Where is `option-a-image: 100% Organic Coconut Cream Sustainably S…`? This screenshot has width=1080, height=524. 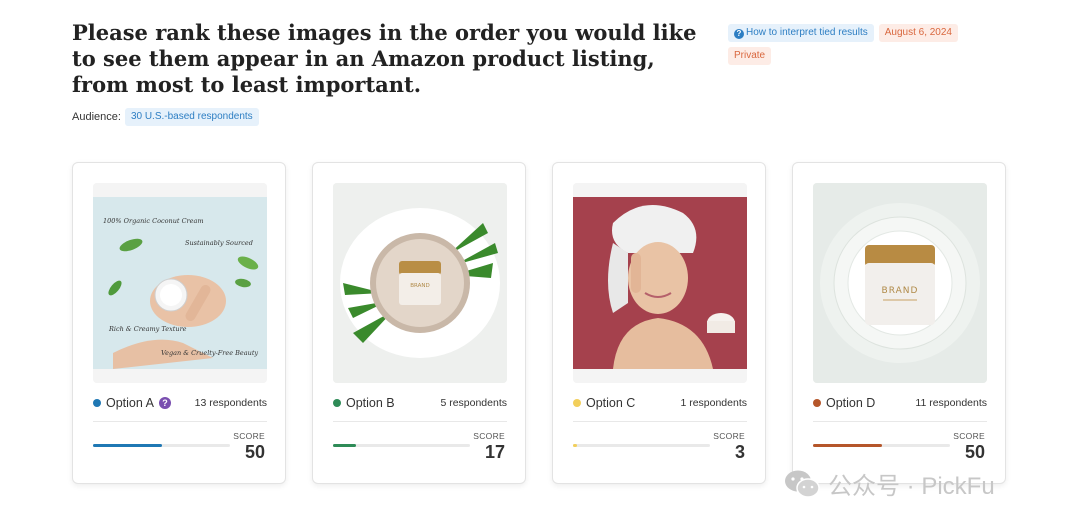 option-a-image: 100% Organic Coconut Cream Sustainably S… is located at coordinates (180, 283).